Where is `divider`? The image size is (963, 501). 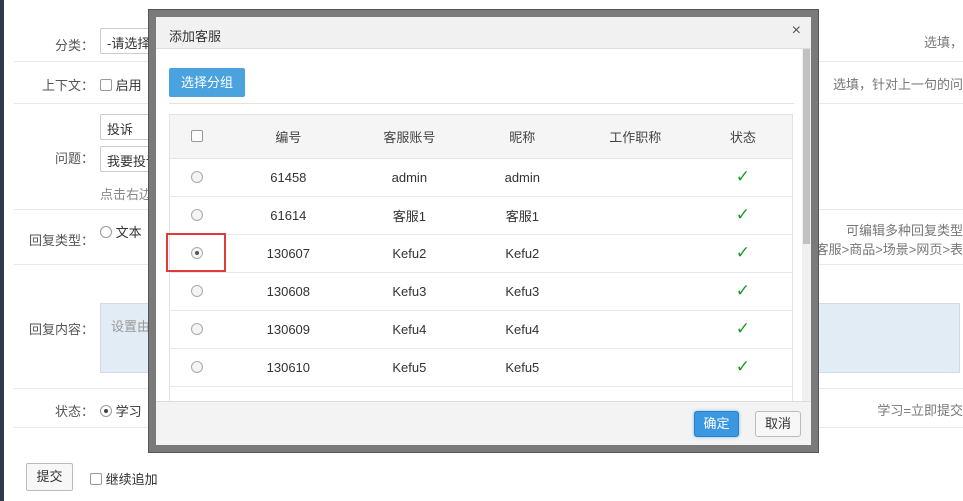
divider is located at coordinates (481, 103).